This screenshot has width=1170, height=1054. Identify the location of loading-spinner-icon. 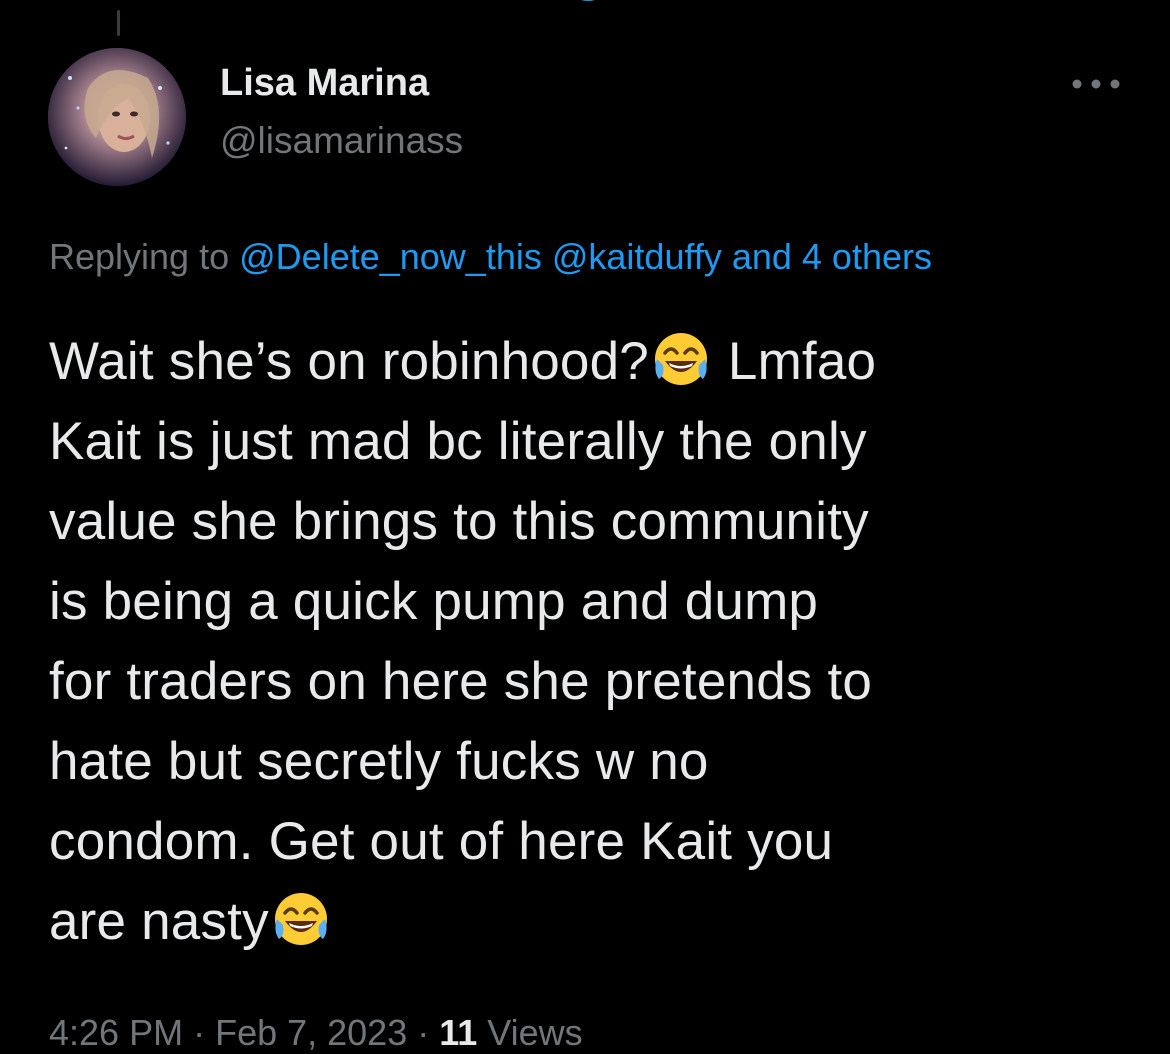
(588, 3).